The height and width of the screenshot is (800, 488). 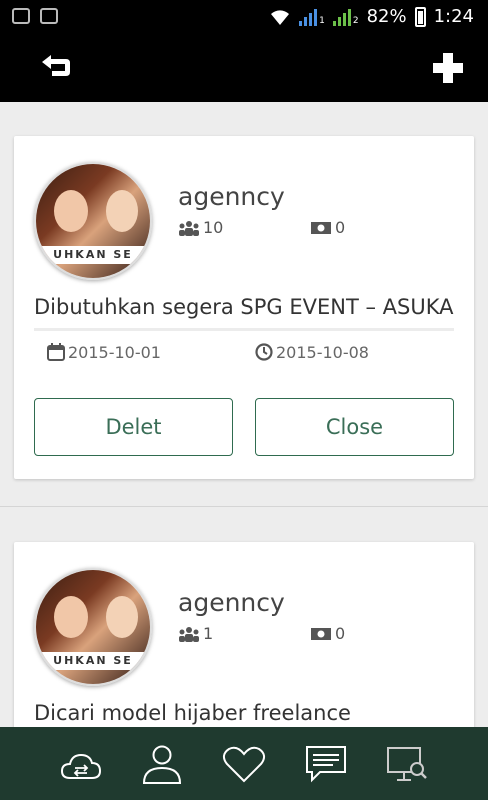 I want to click on people-count: 1, so click(x=195, y=633).